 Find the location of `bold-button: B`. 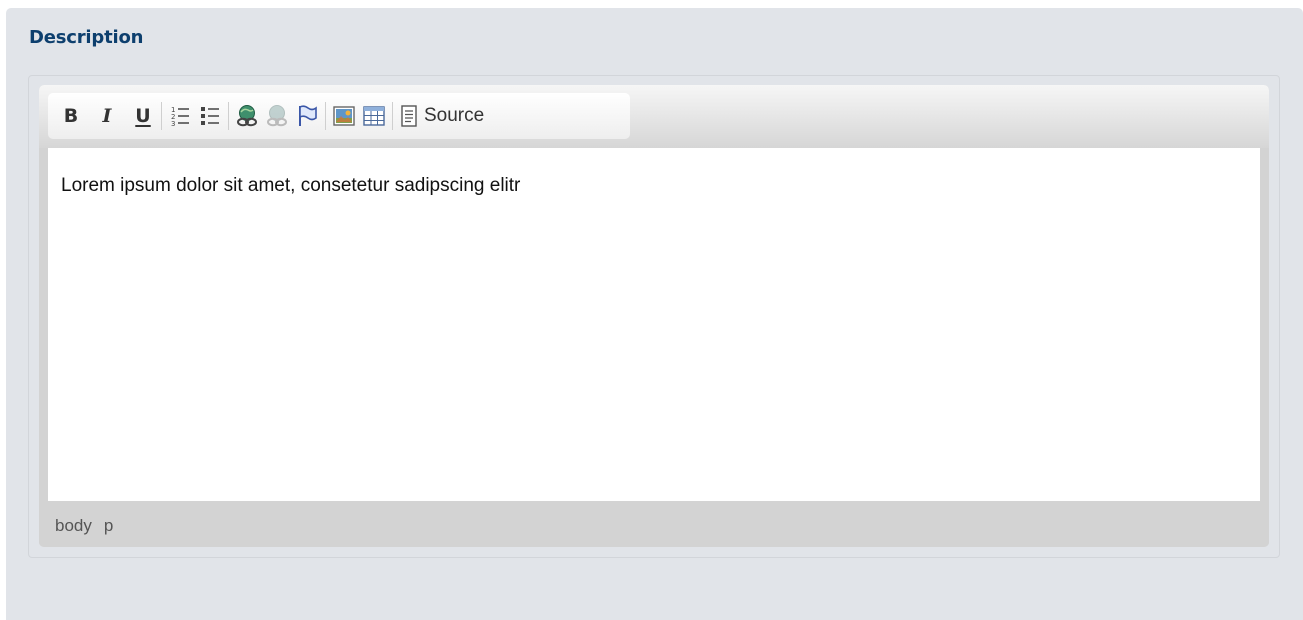

bold-button: B is located at coordinates (71, 116).